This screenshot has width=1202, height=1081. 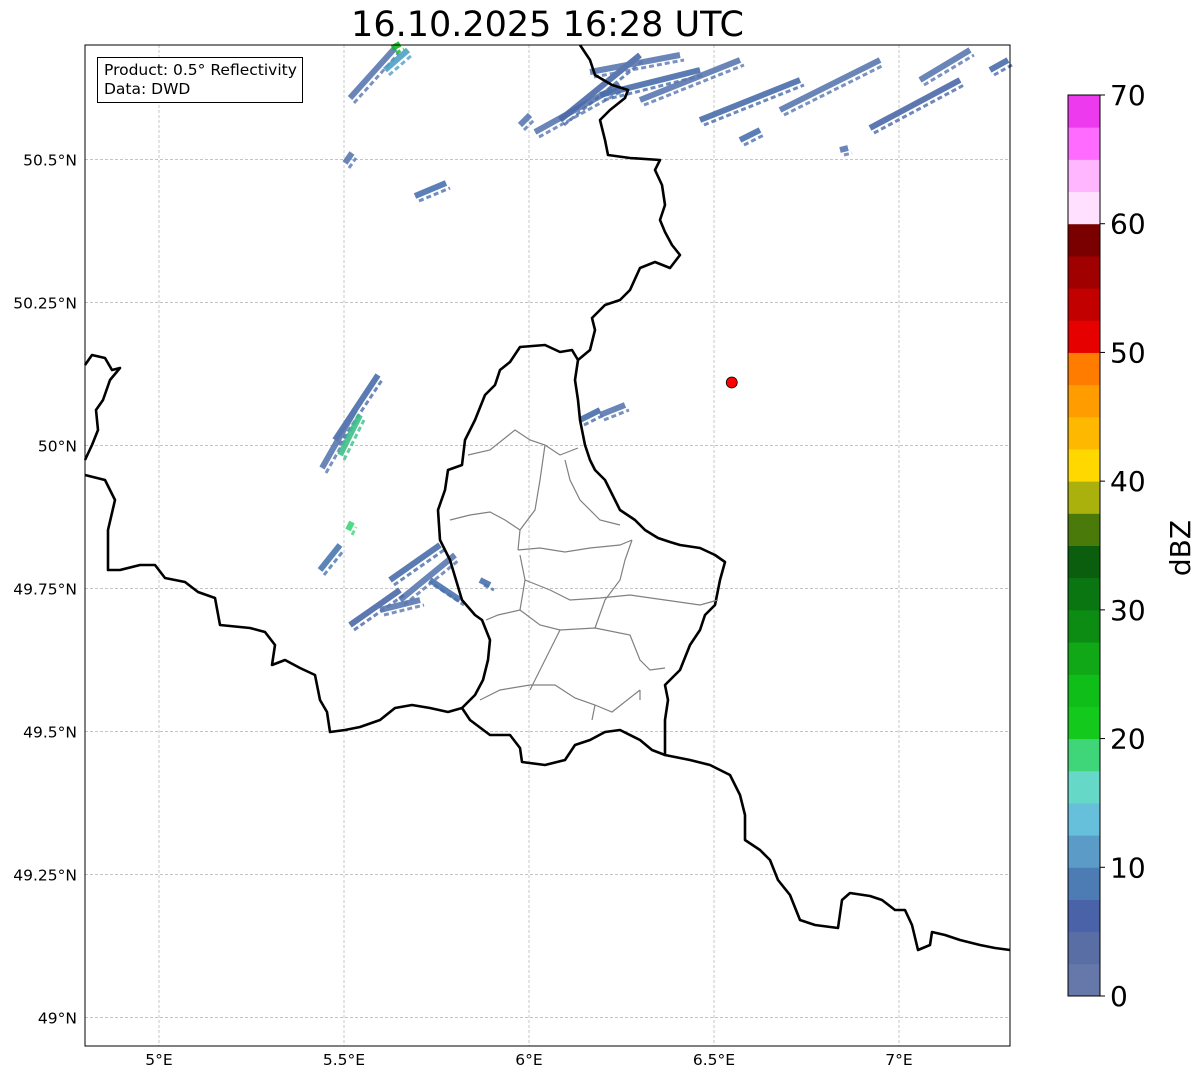 I want to click on lat-tick-label: 50.25°N, so click(x=45, y=303).